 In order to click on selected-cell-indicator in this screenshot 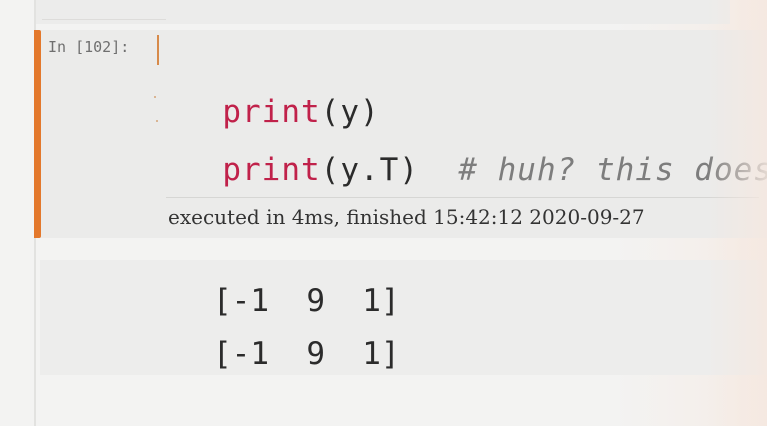, I will do `click(37, 134)`.